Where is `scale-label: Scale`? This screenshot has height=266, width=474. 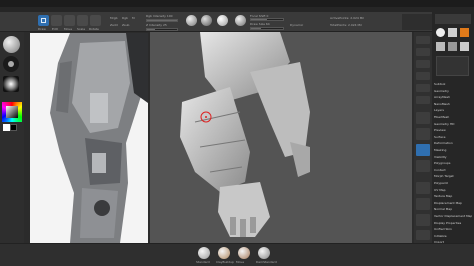
scale-label: Scale is located at coordinates (81, 29).